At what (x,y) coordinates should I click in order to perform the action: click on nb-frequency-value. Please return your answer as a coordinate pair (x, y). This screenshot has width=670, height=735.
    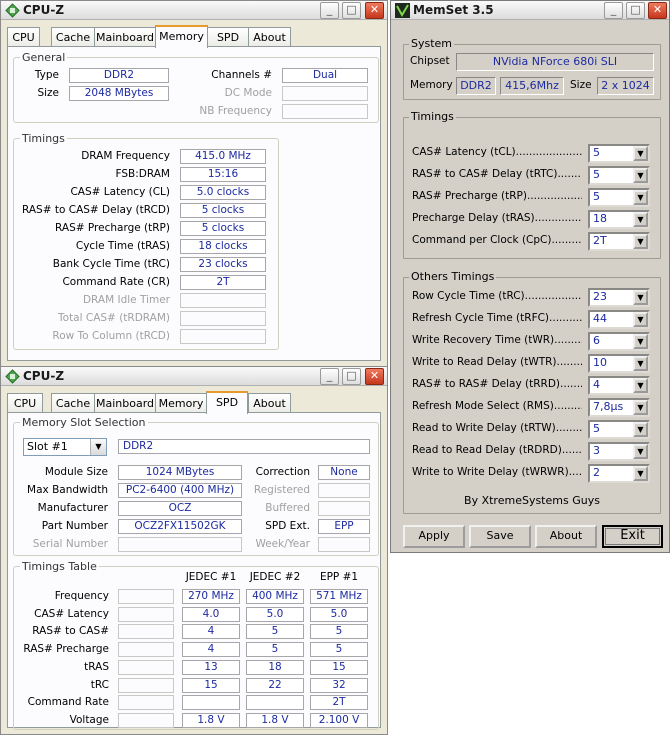
    Looking at the image, I should click on (325, 111).